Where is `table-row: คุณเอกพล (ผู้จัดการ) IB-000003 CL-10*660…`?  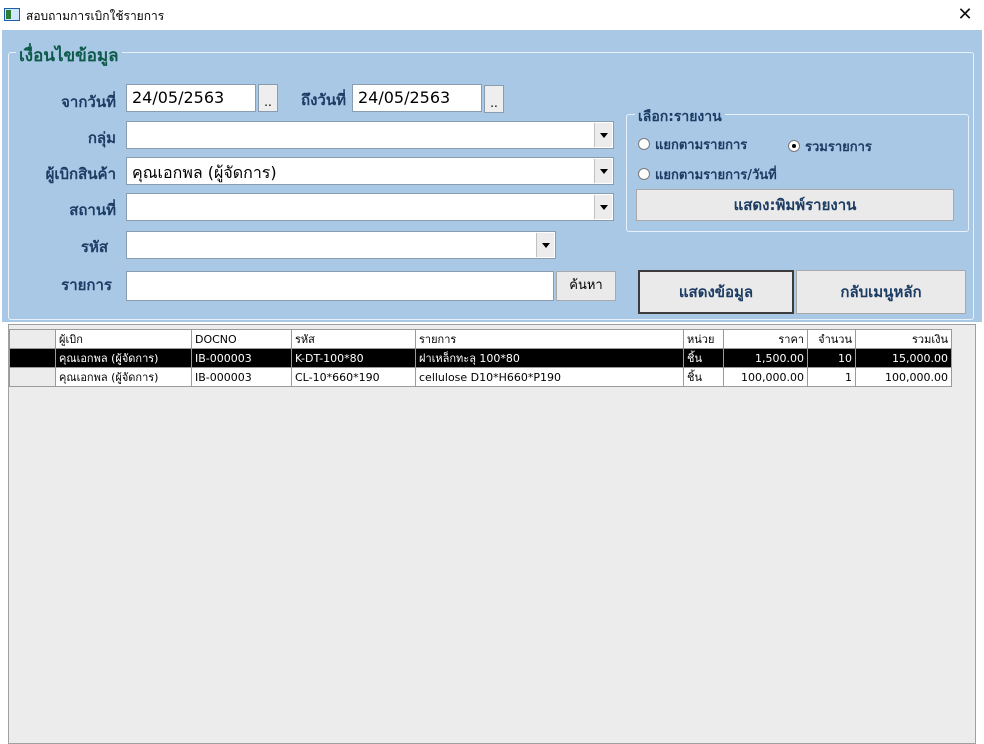 table-row: คุณเอกพล (ผู้จัดการ) IB-000003 CL-10*660… is located at coordinates (480, 377).